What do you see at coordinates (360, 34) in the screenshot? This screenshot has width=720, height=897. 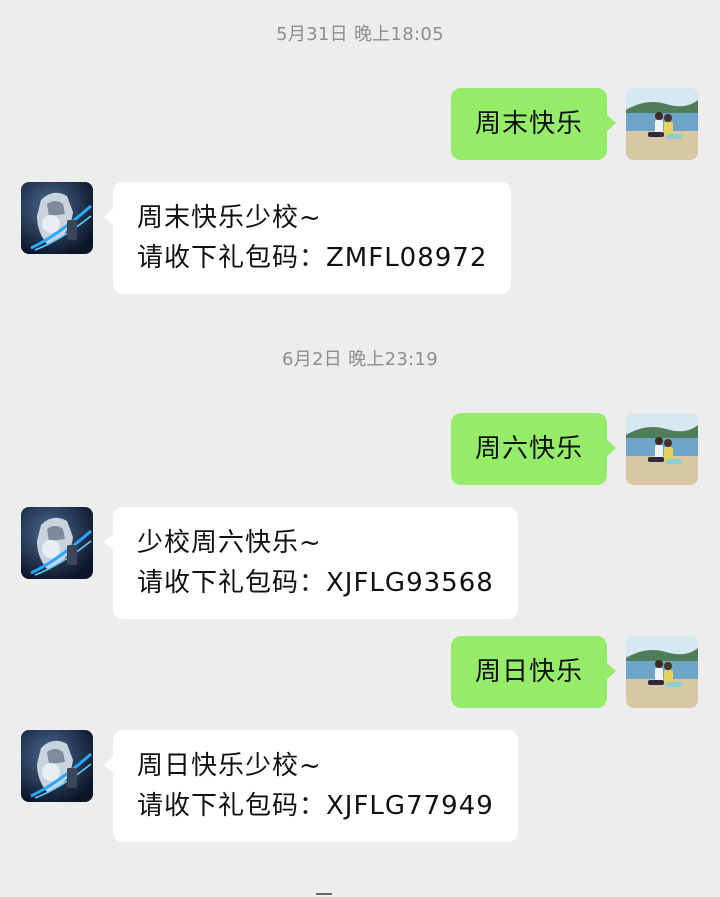 I see `timestamp: 5月31日 晚上18:05` at bounding box center [360, 34].